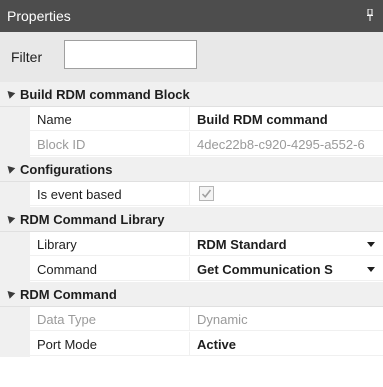  I want to click on property-row-data-type: Data Type Dynamic, so click(191, 319).